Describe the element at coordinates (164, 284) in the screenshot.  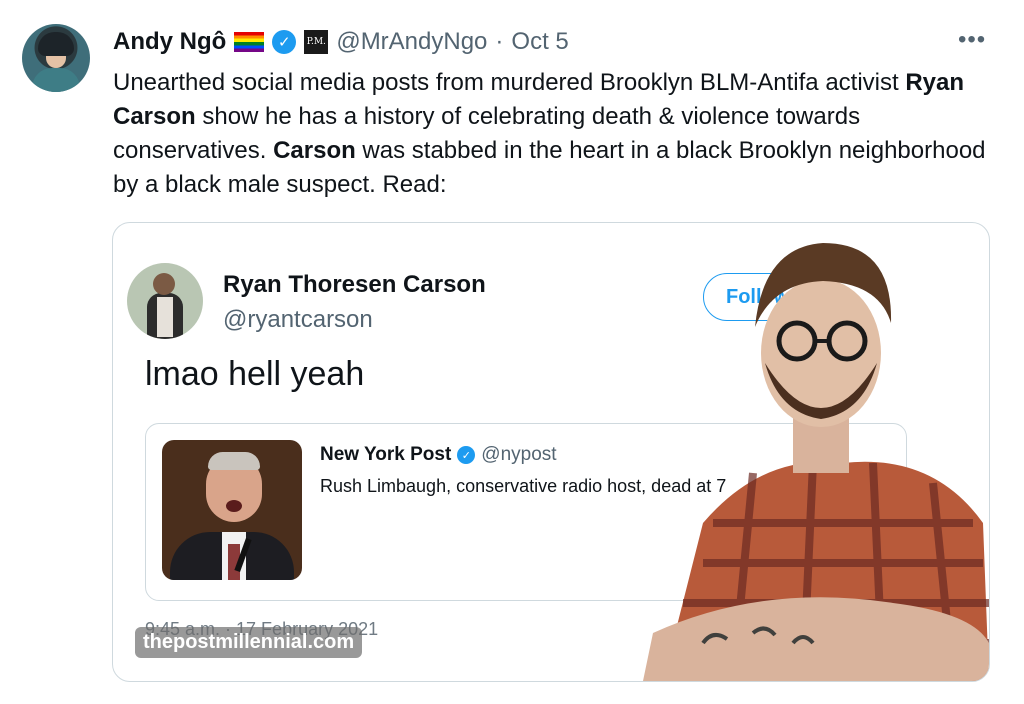
I see `avatar-head` at that location.